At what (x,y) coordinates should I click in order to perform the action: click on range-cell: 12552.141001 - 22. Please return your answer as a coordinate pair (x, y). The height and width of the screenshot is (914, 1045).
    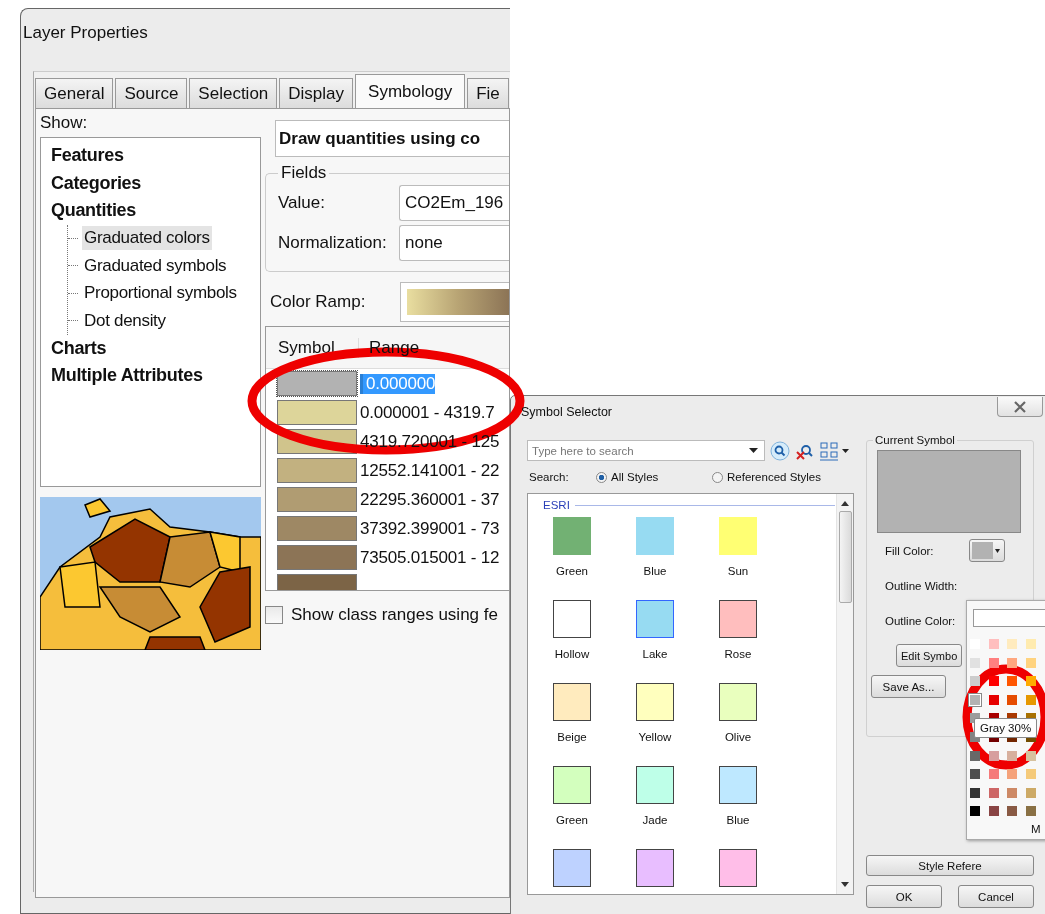
    Looking at the image, I should click on (430, 470).